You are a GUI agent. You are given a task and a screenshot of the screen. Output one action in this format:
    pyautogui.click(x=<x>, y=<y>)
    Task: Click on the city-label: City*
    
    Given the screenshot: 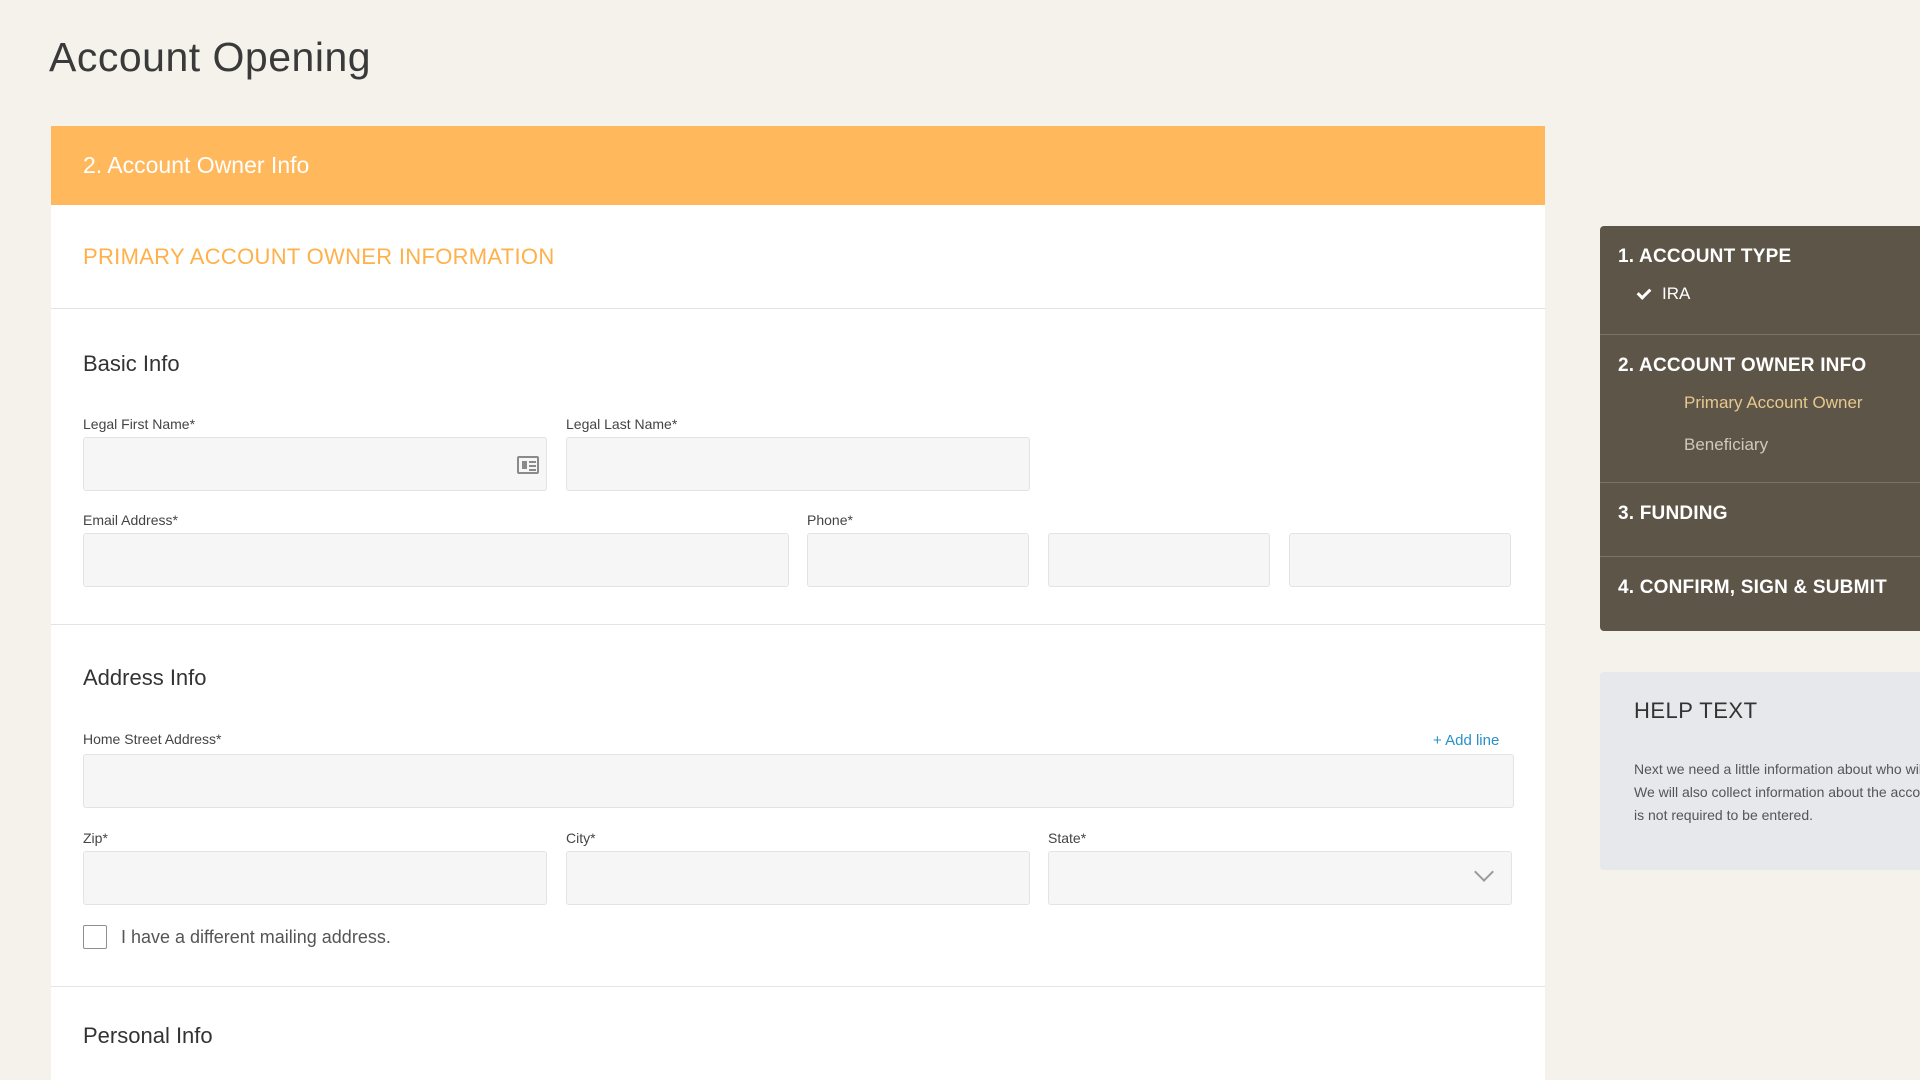 What is the action you would take?
    pyautogui.click(x=581, y=838)
    